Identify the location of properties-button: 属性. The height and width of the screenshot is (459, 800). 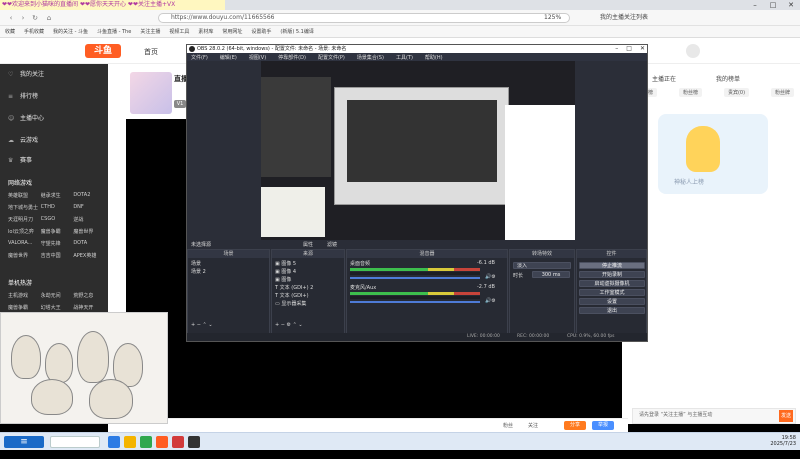
(308, 244).